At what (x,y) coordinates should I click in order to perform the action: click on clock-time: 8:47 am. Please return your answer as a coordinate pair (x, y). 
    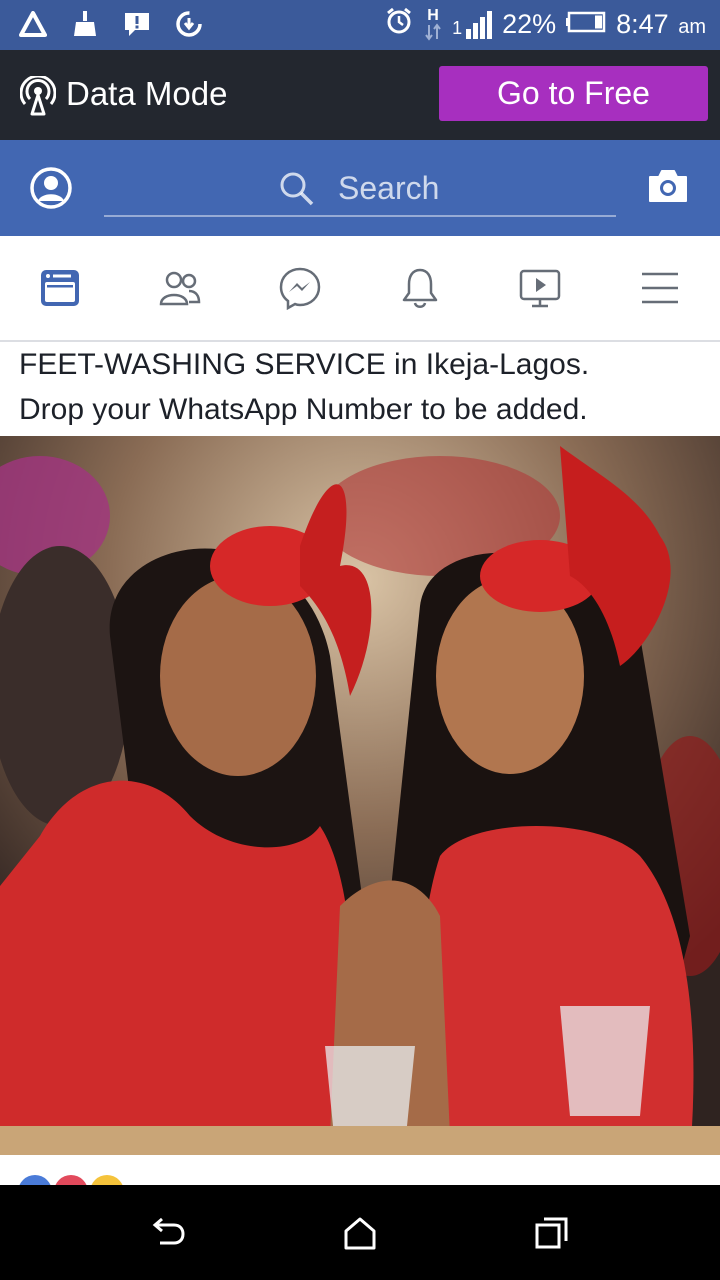
    Looking at the image, I should click on (661, 24).